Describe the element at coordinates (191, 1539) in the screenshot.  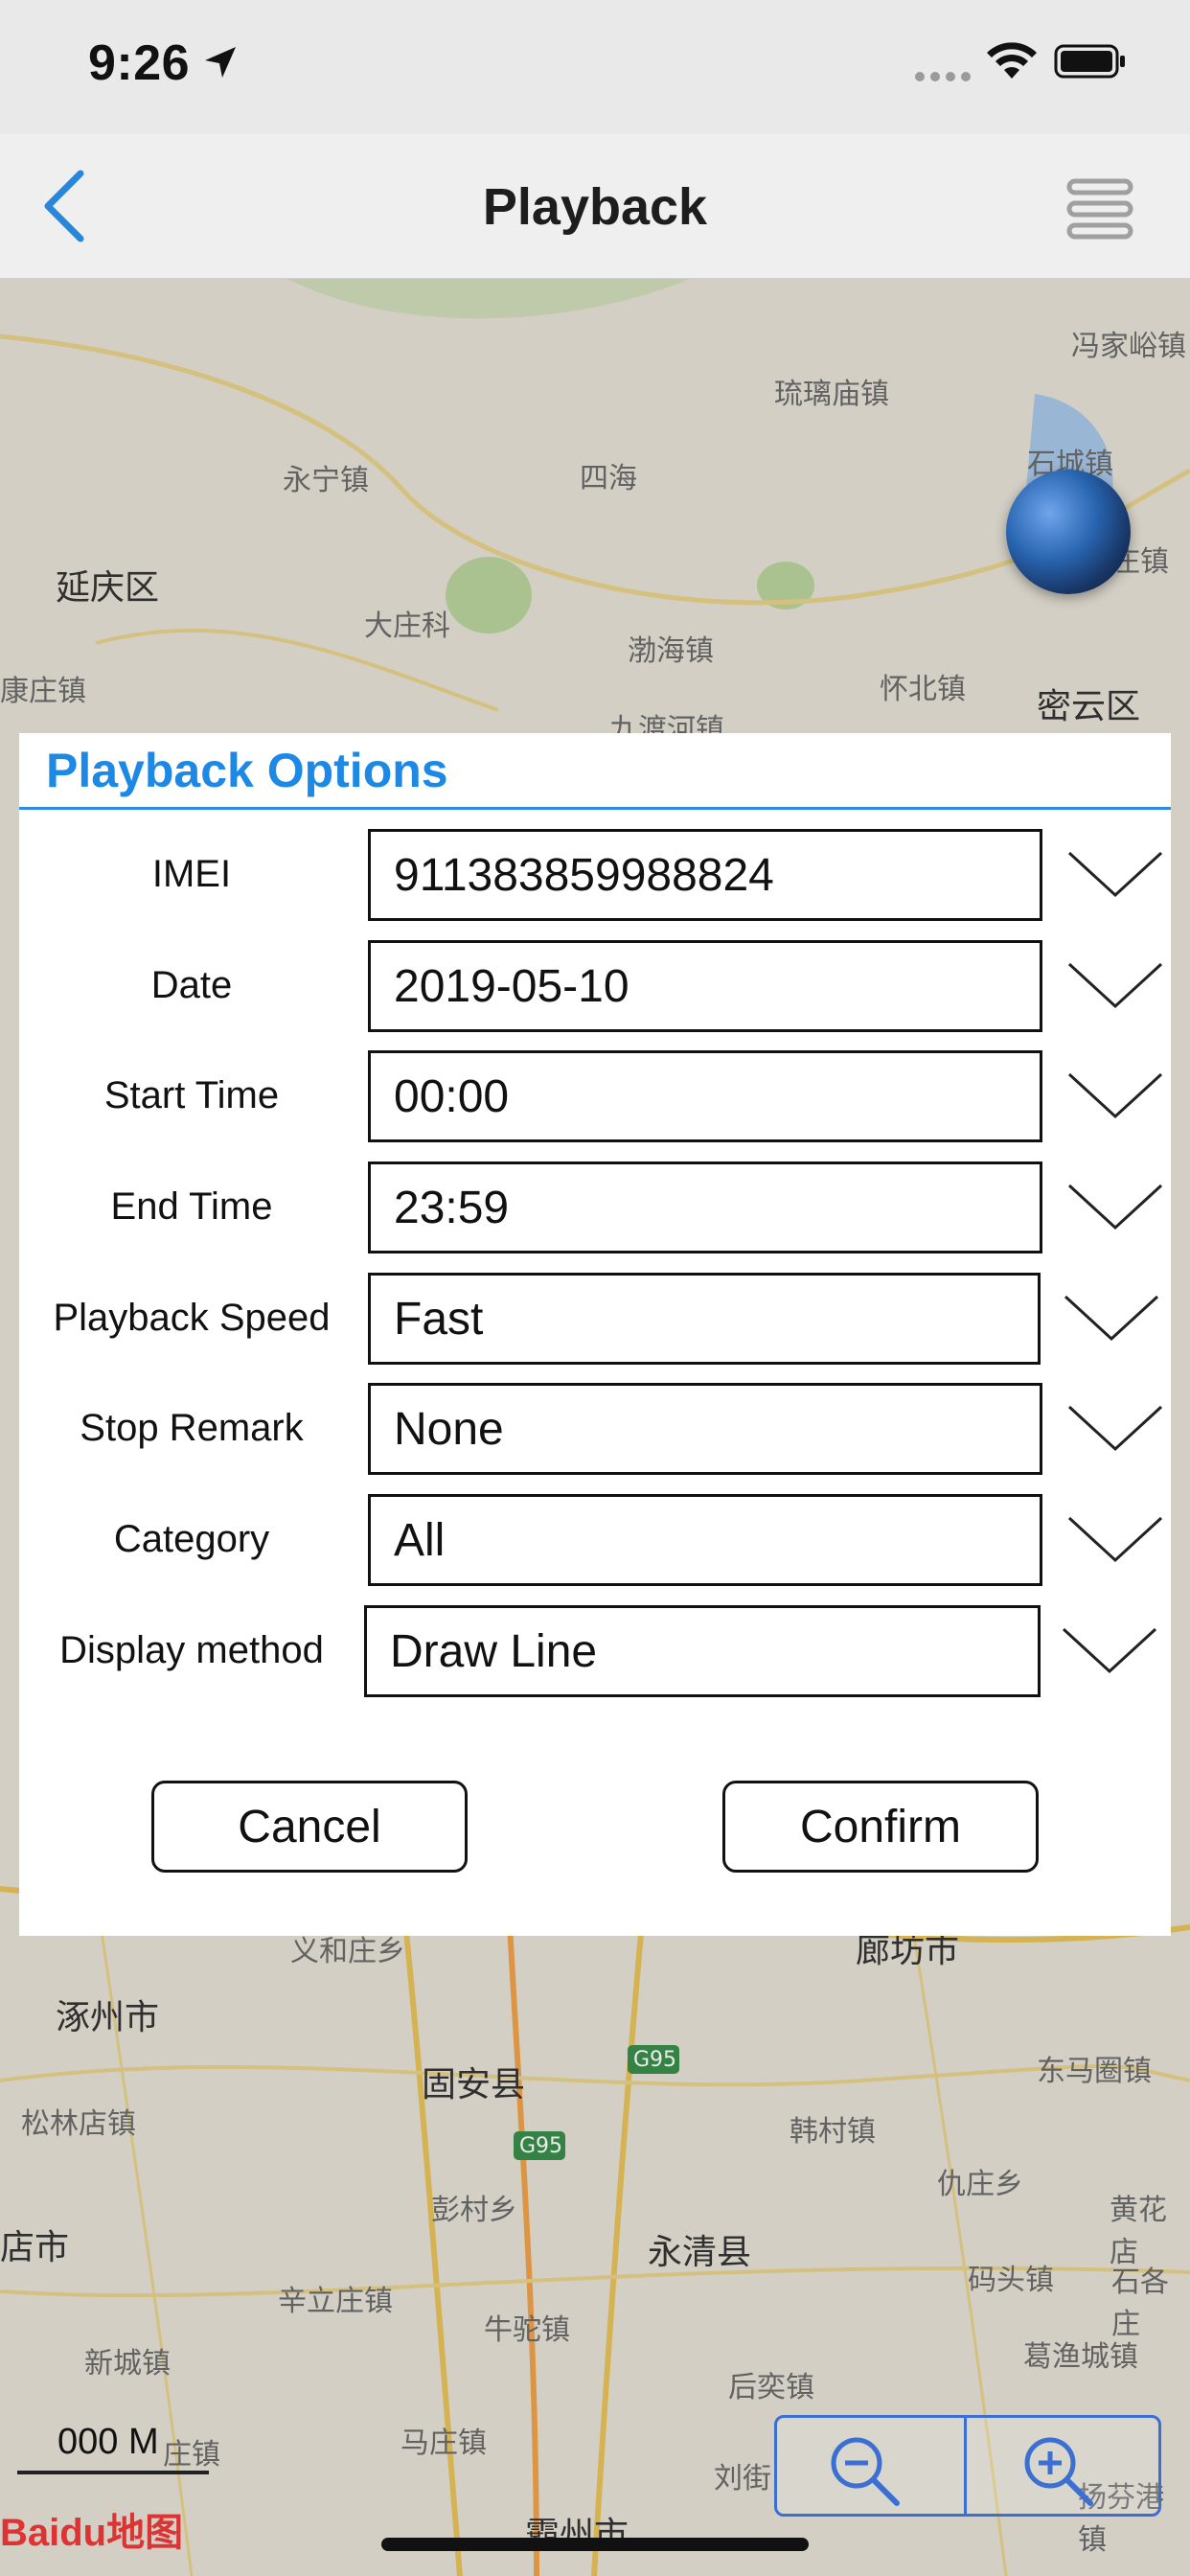
I see `category-label: Category` at that location.